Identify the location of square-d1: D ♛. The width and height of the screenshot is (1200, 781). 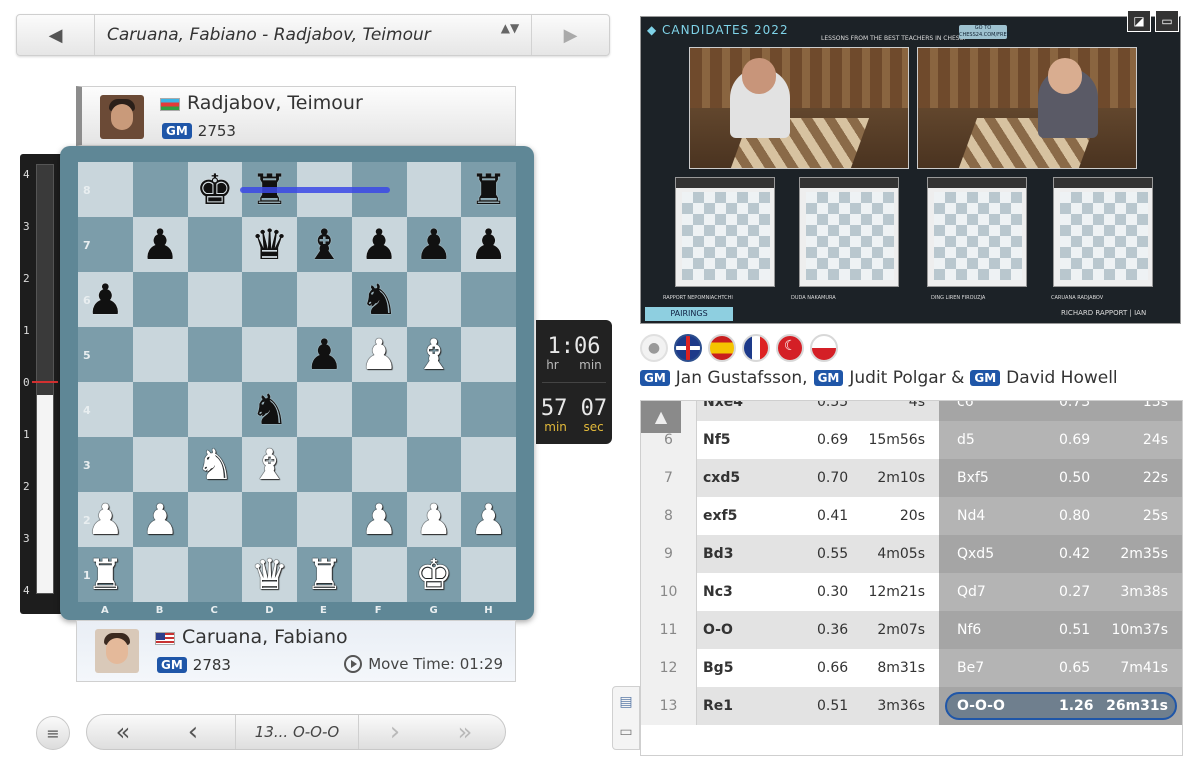
(269, 581).